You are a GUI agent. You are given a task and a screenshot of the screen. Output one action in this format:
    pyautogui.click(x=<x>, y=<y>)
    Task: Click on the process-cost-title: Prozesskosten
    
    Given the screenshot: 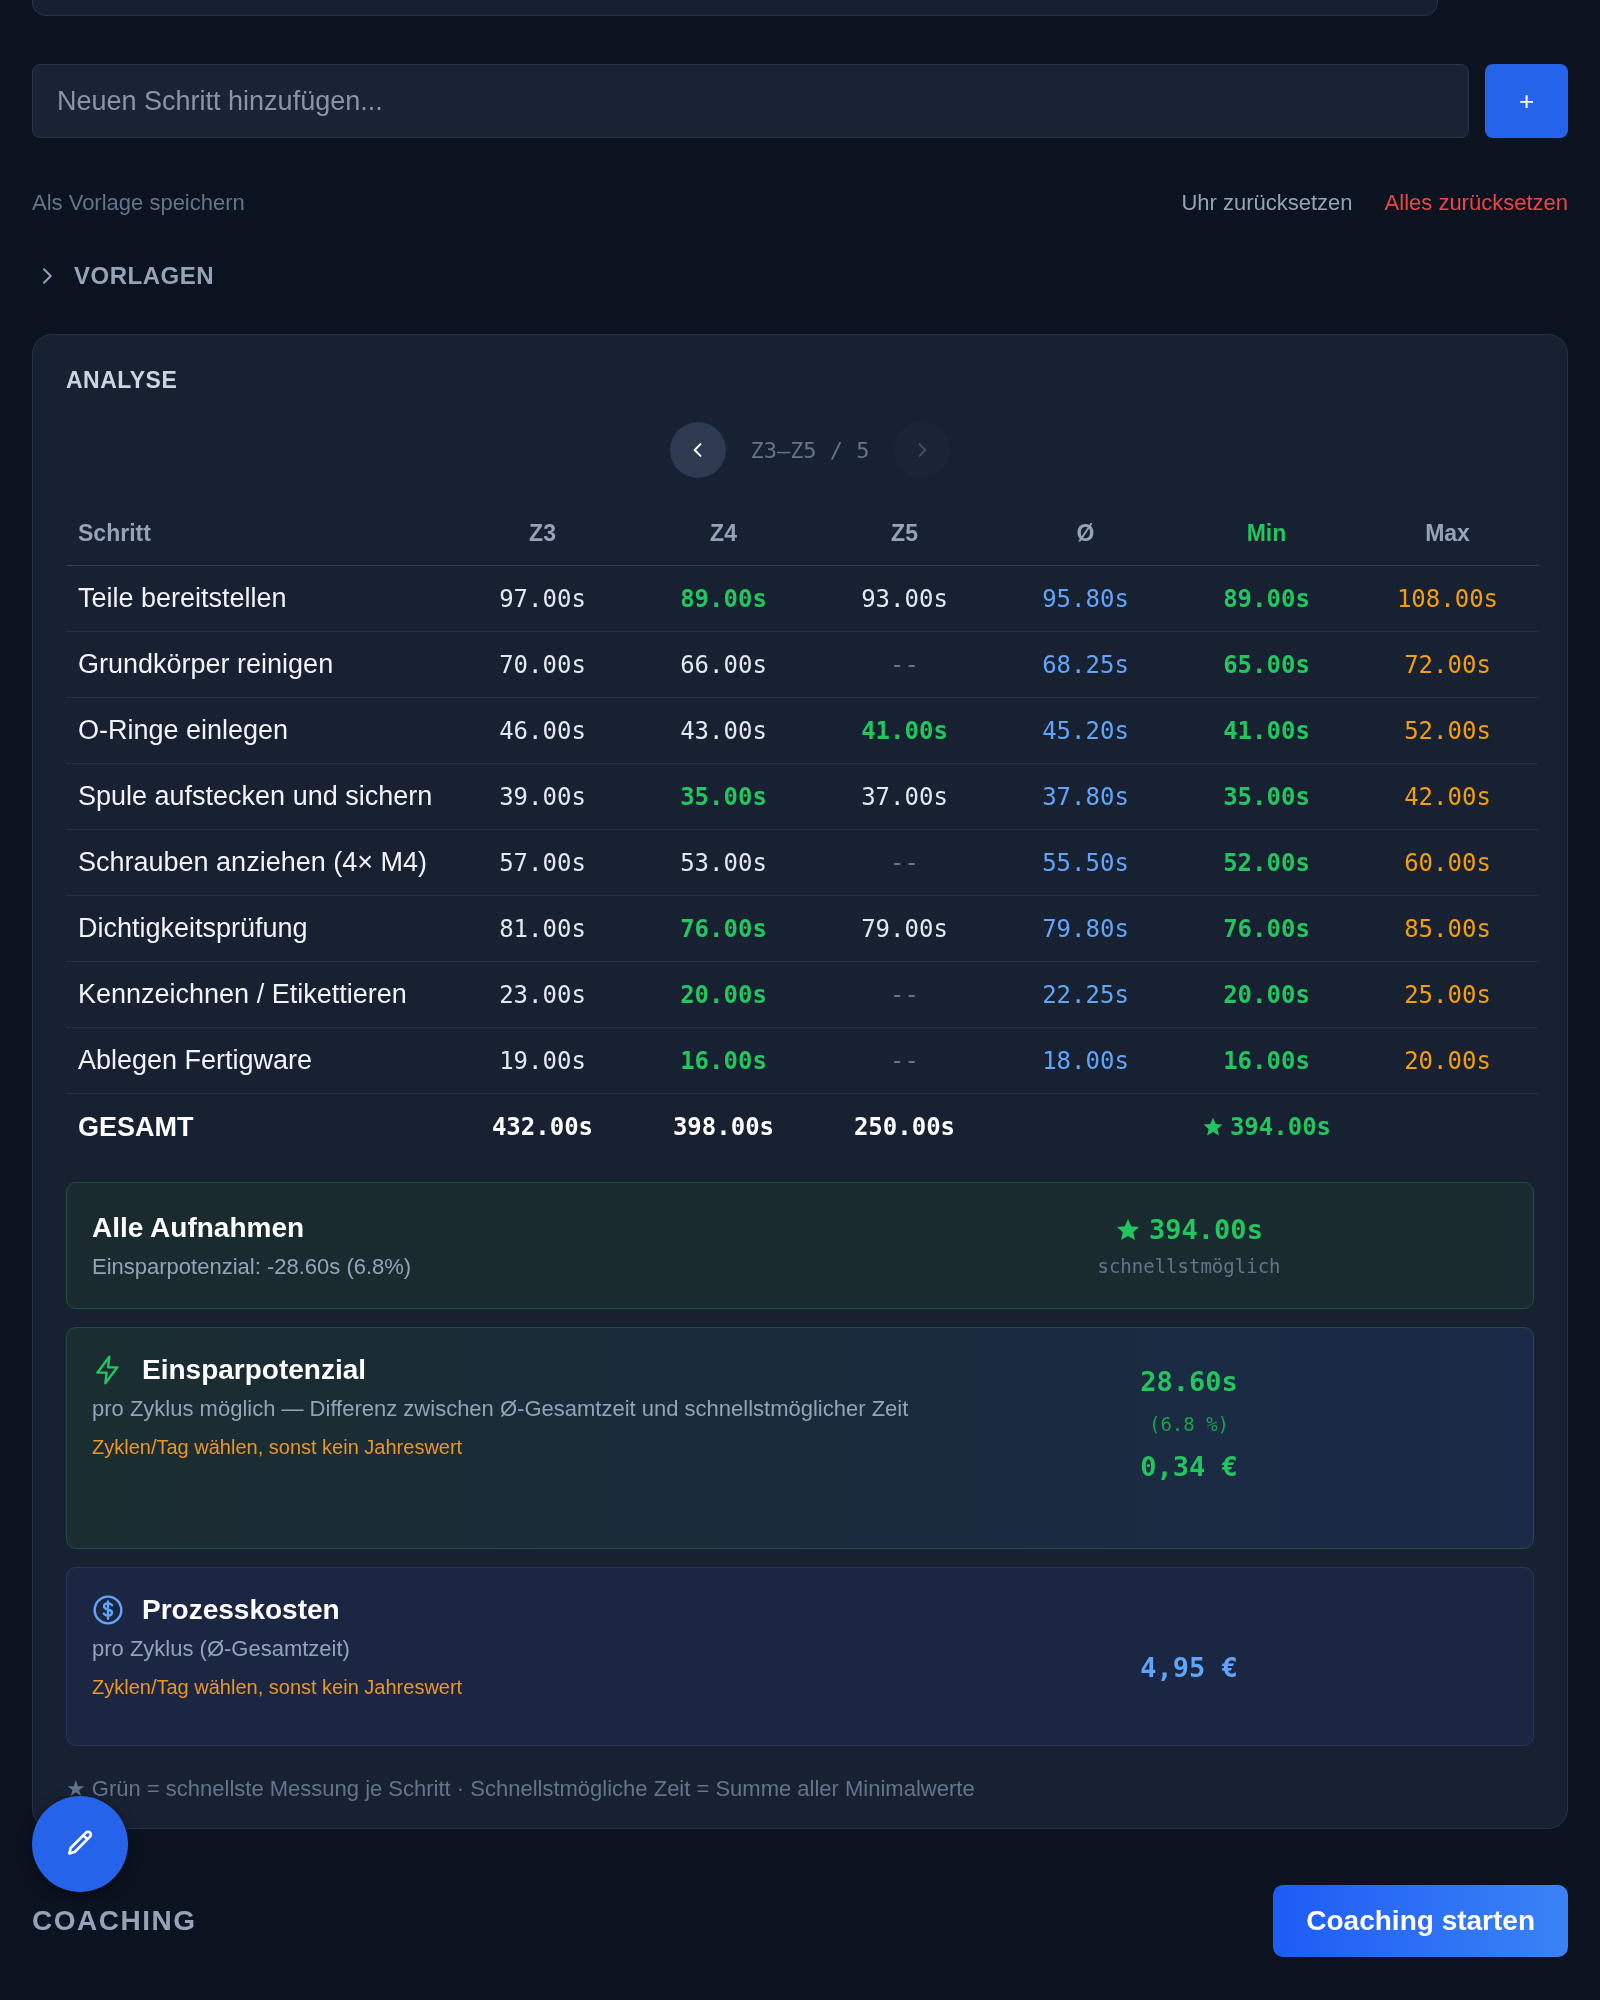 What is the action you would take?
    pyautogui.click(x=241, y=1610)
    